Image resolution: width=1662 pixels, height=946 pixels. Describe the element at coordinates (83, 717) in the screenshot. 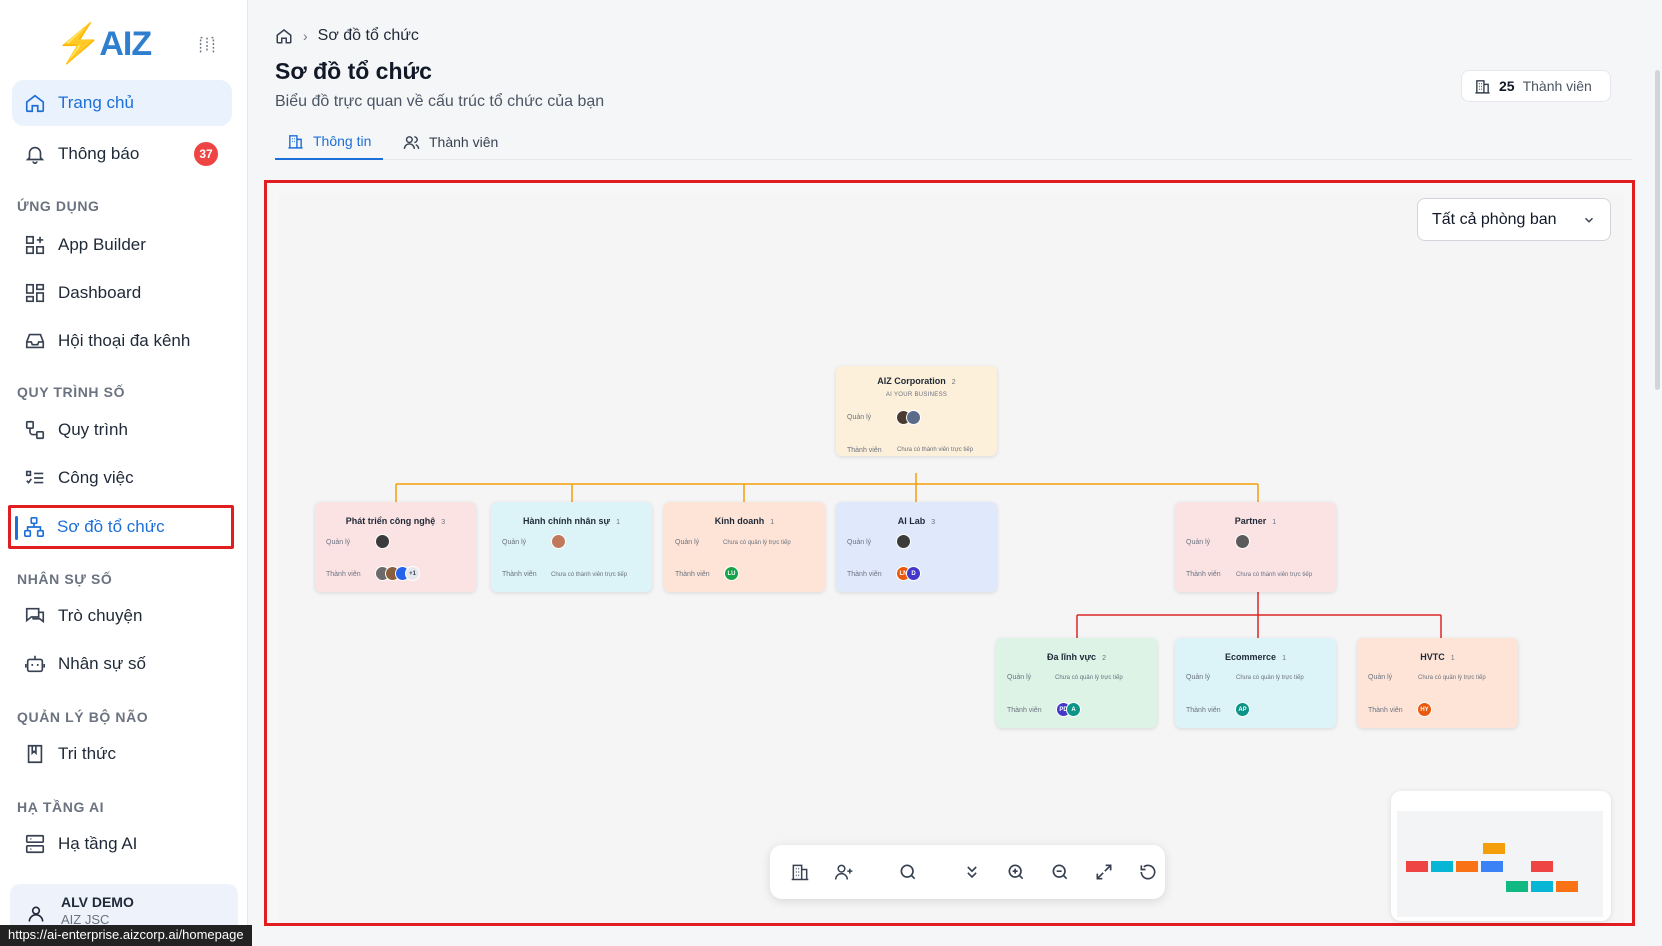

I see `section-brain: QUẢN LÝ BỘ NÃO` at that location.